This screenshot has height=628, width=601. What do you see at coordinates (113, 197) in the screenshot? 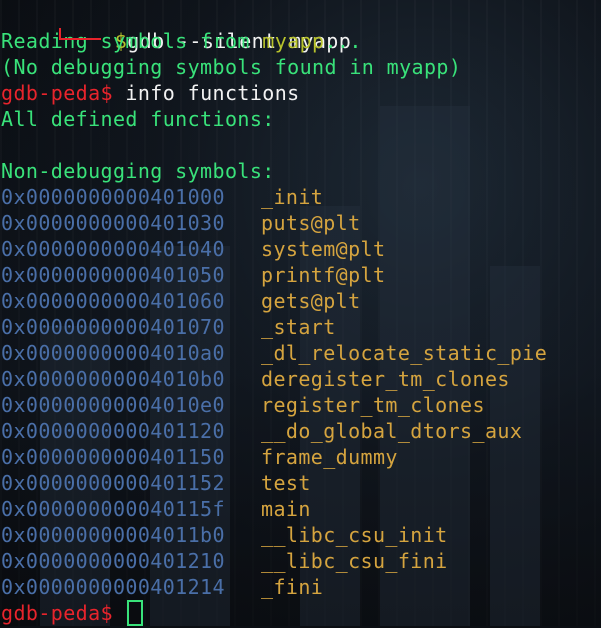
I see `function-address: 0x0000000000401000` at bounding box center [113, 197].